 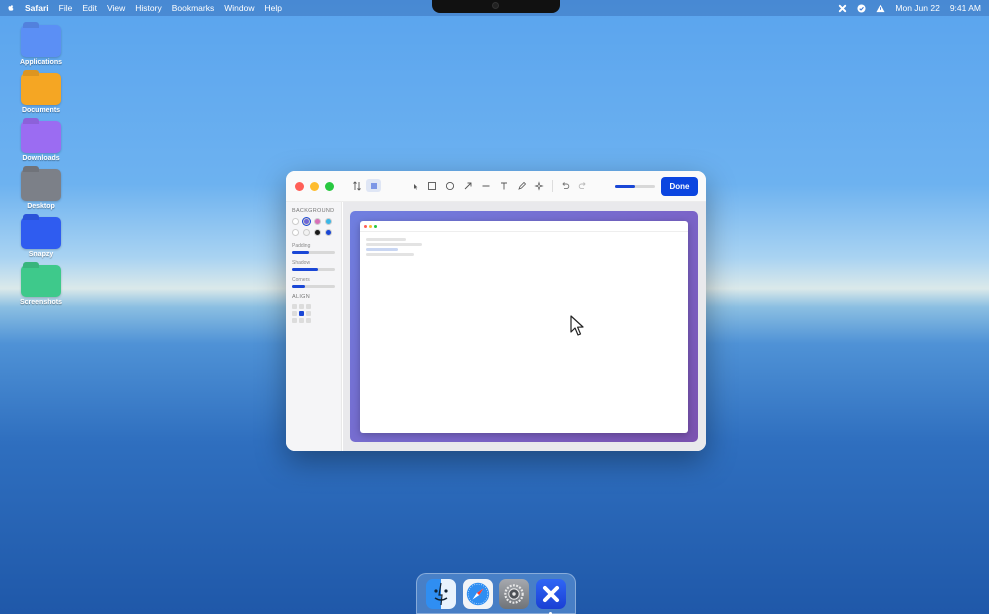 What do you see at coordinates (37, 8) in the screenshot?
I see `menu-app-name: Safari` at bounding box center [37, 8].